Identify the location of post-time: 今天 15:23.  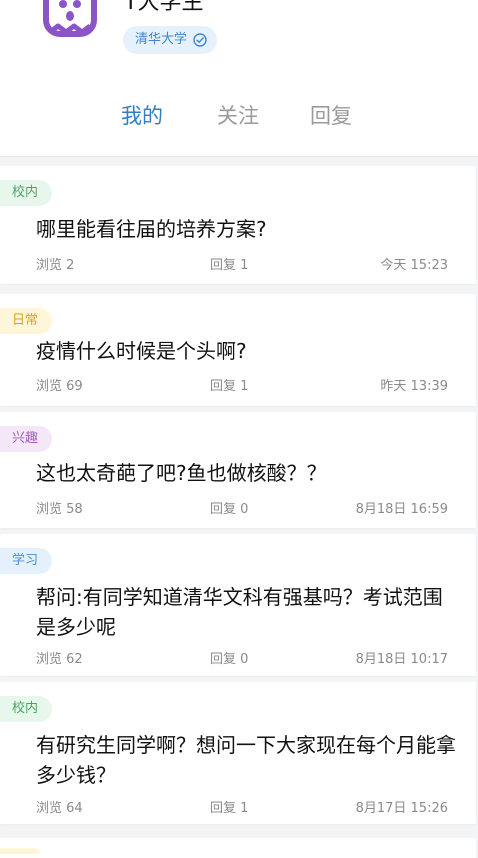
(414, 265).